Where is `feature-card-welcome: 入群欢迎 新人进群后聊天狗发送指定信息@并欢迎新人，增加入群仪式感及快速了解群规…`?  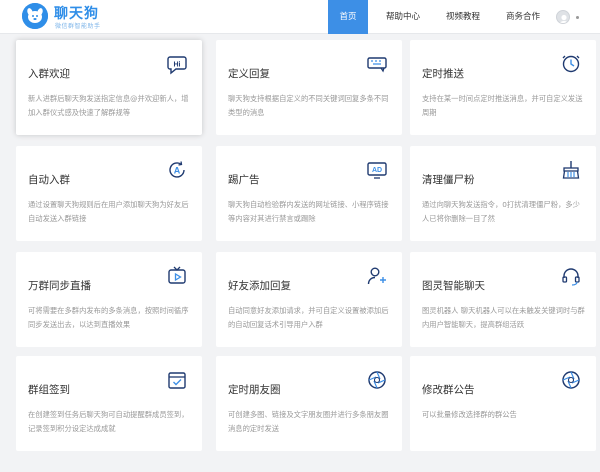
feature-card-welcome: 入群欢迎 新人进群后聊天狗发送指定信息@并欢迎新人，增加入群仪式感及快速了解群规… is located at coordinates (109, 87).